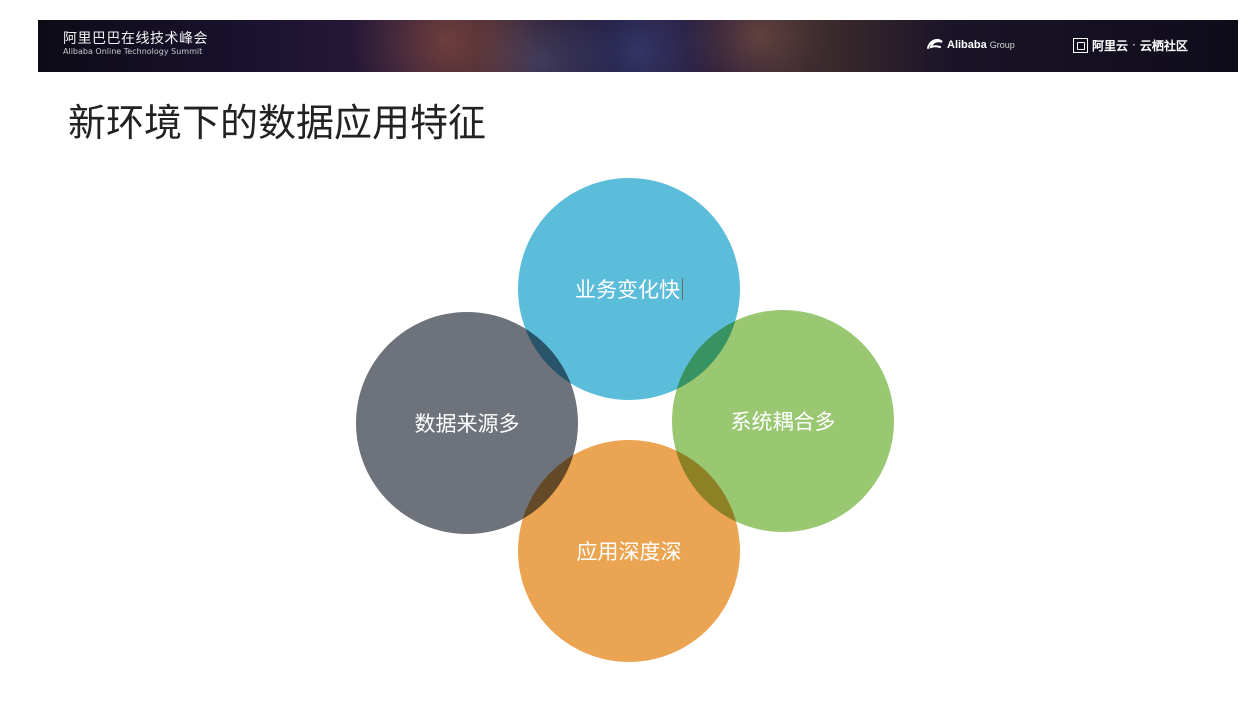 This screenshot has height=706, width=1256. Describe the element at coordinates (1163, 45) in the screenshot. I see `community-logo-text: 云栖社区` at that location.